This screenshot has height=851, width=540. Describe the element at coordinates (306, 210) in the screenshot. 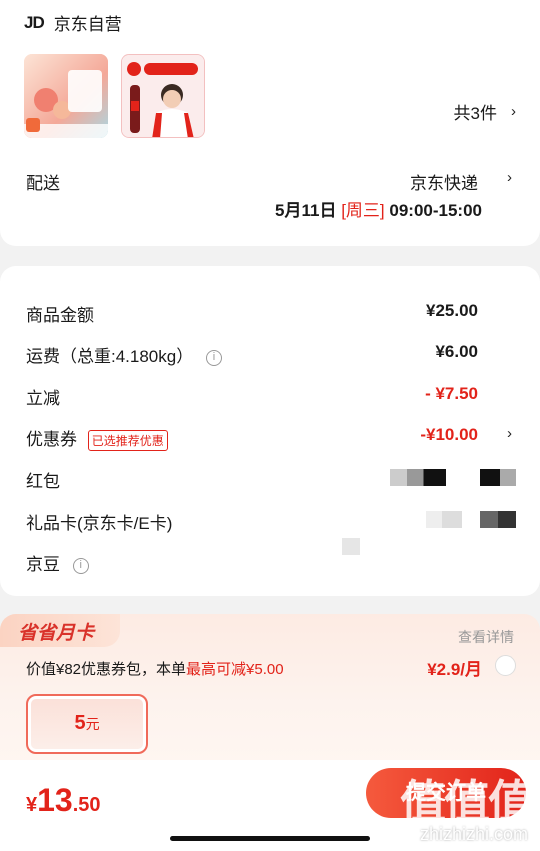

I see `delivery-date: 5月11日` at that location.